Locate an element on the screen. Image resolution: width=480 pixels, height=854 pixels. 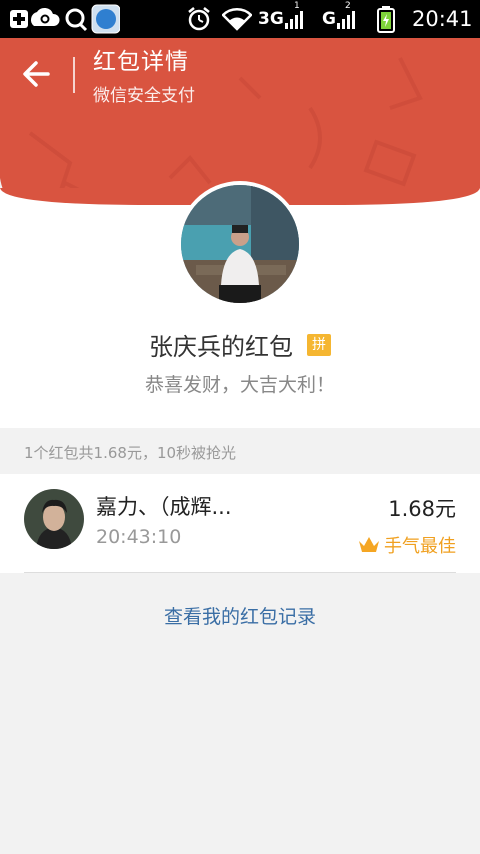
signal-sim2: G is located at coordinates (339, 19).